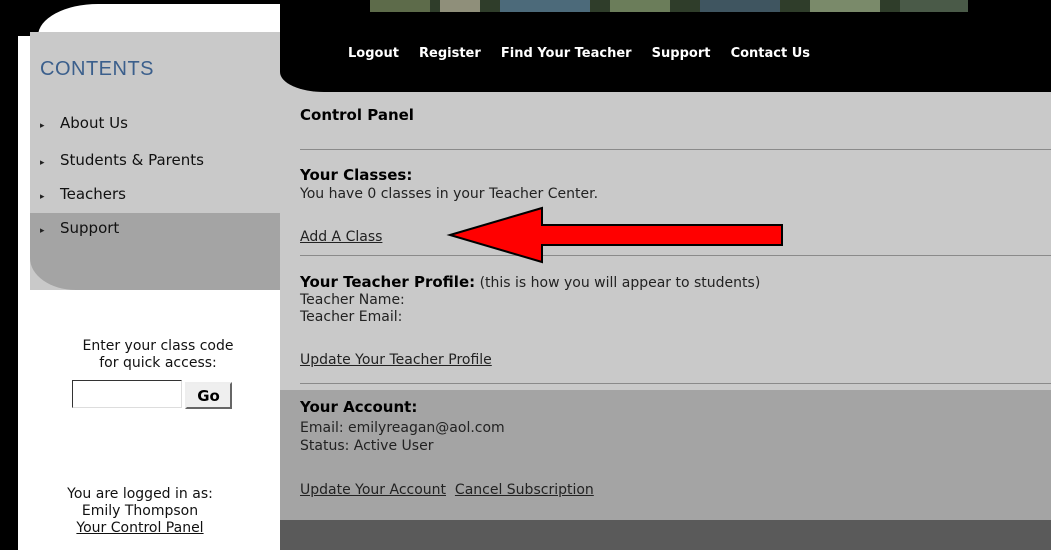  I want to click on sidebar-item-label: About Us, so click(94, 123).